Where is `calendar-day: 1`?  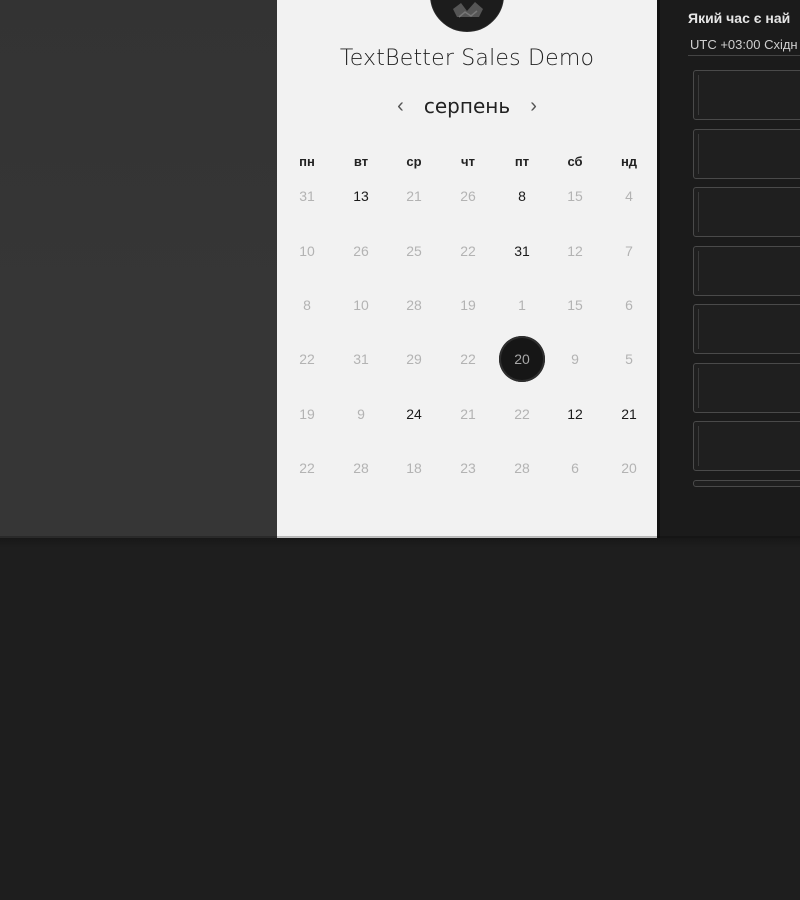
calendar-day: 1 is located at coordinates (522, 305).